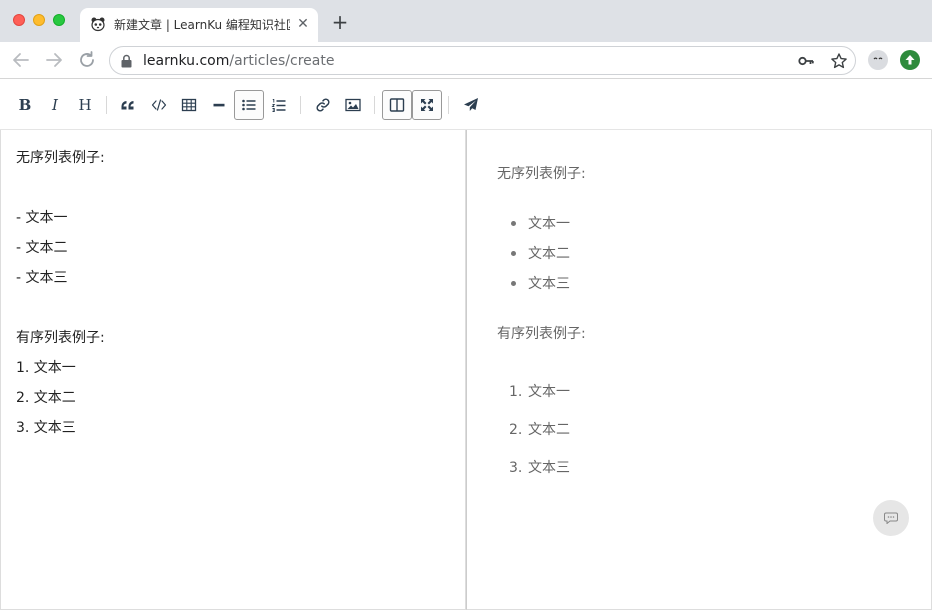 This screenshot has width=932, height=610. I want to click on new-tab-button: +, so click(340, 22).